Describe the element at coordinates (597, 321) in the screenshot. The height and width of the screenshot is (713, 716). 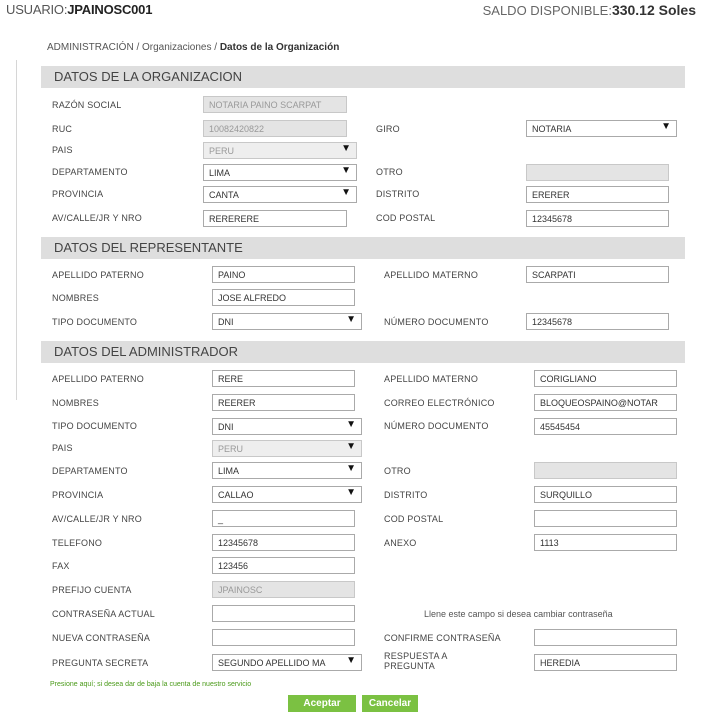
I see `rep-num-doc-field: 12345678` at that location.